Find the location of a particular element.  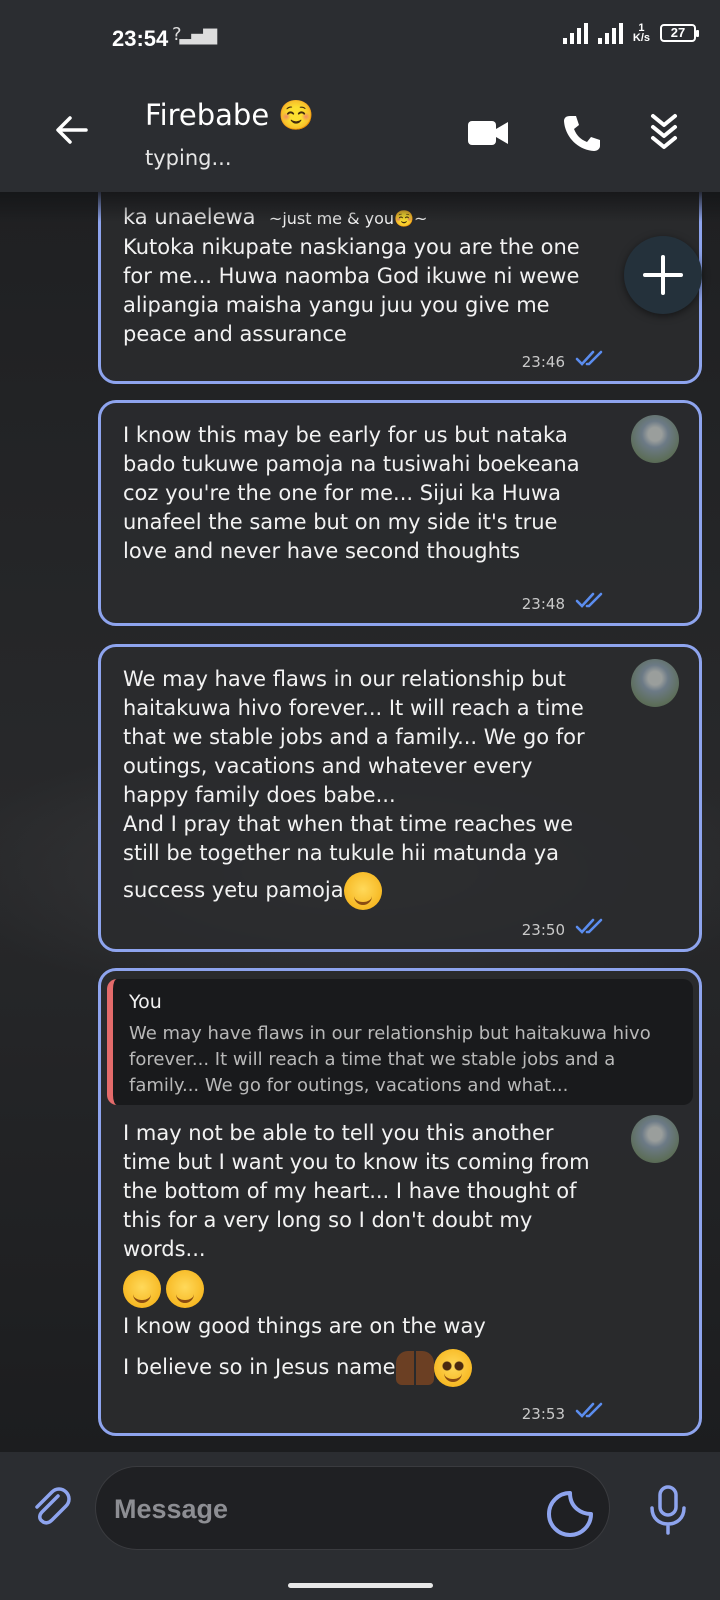

emoji-row is located at coordinates (401, 1289).